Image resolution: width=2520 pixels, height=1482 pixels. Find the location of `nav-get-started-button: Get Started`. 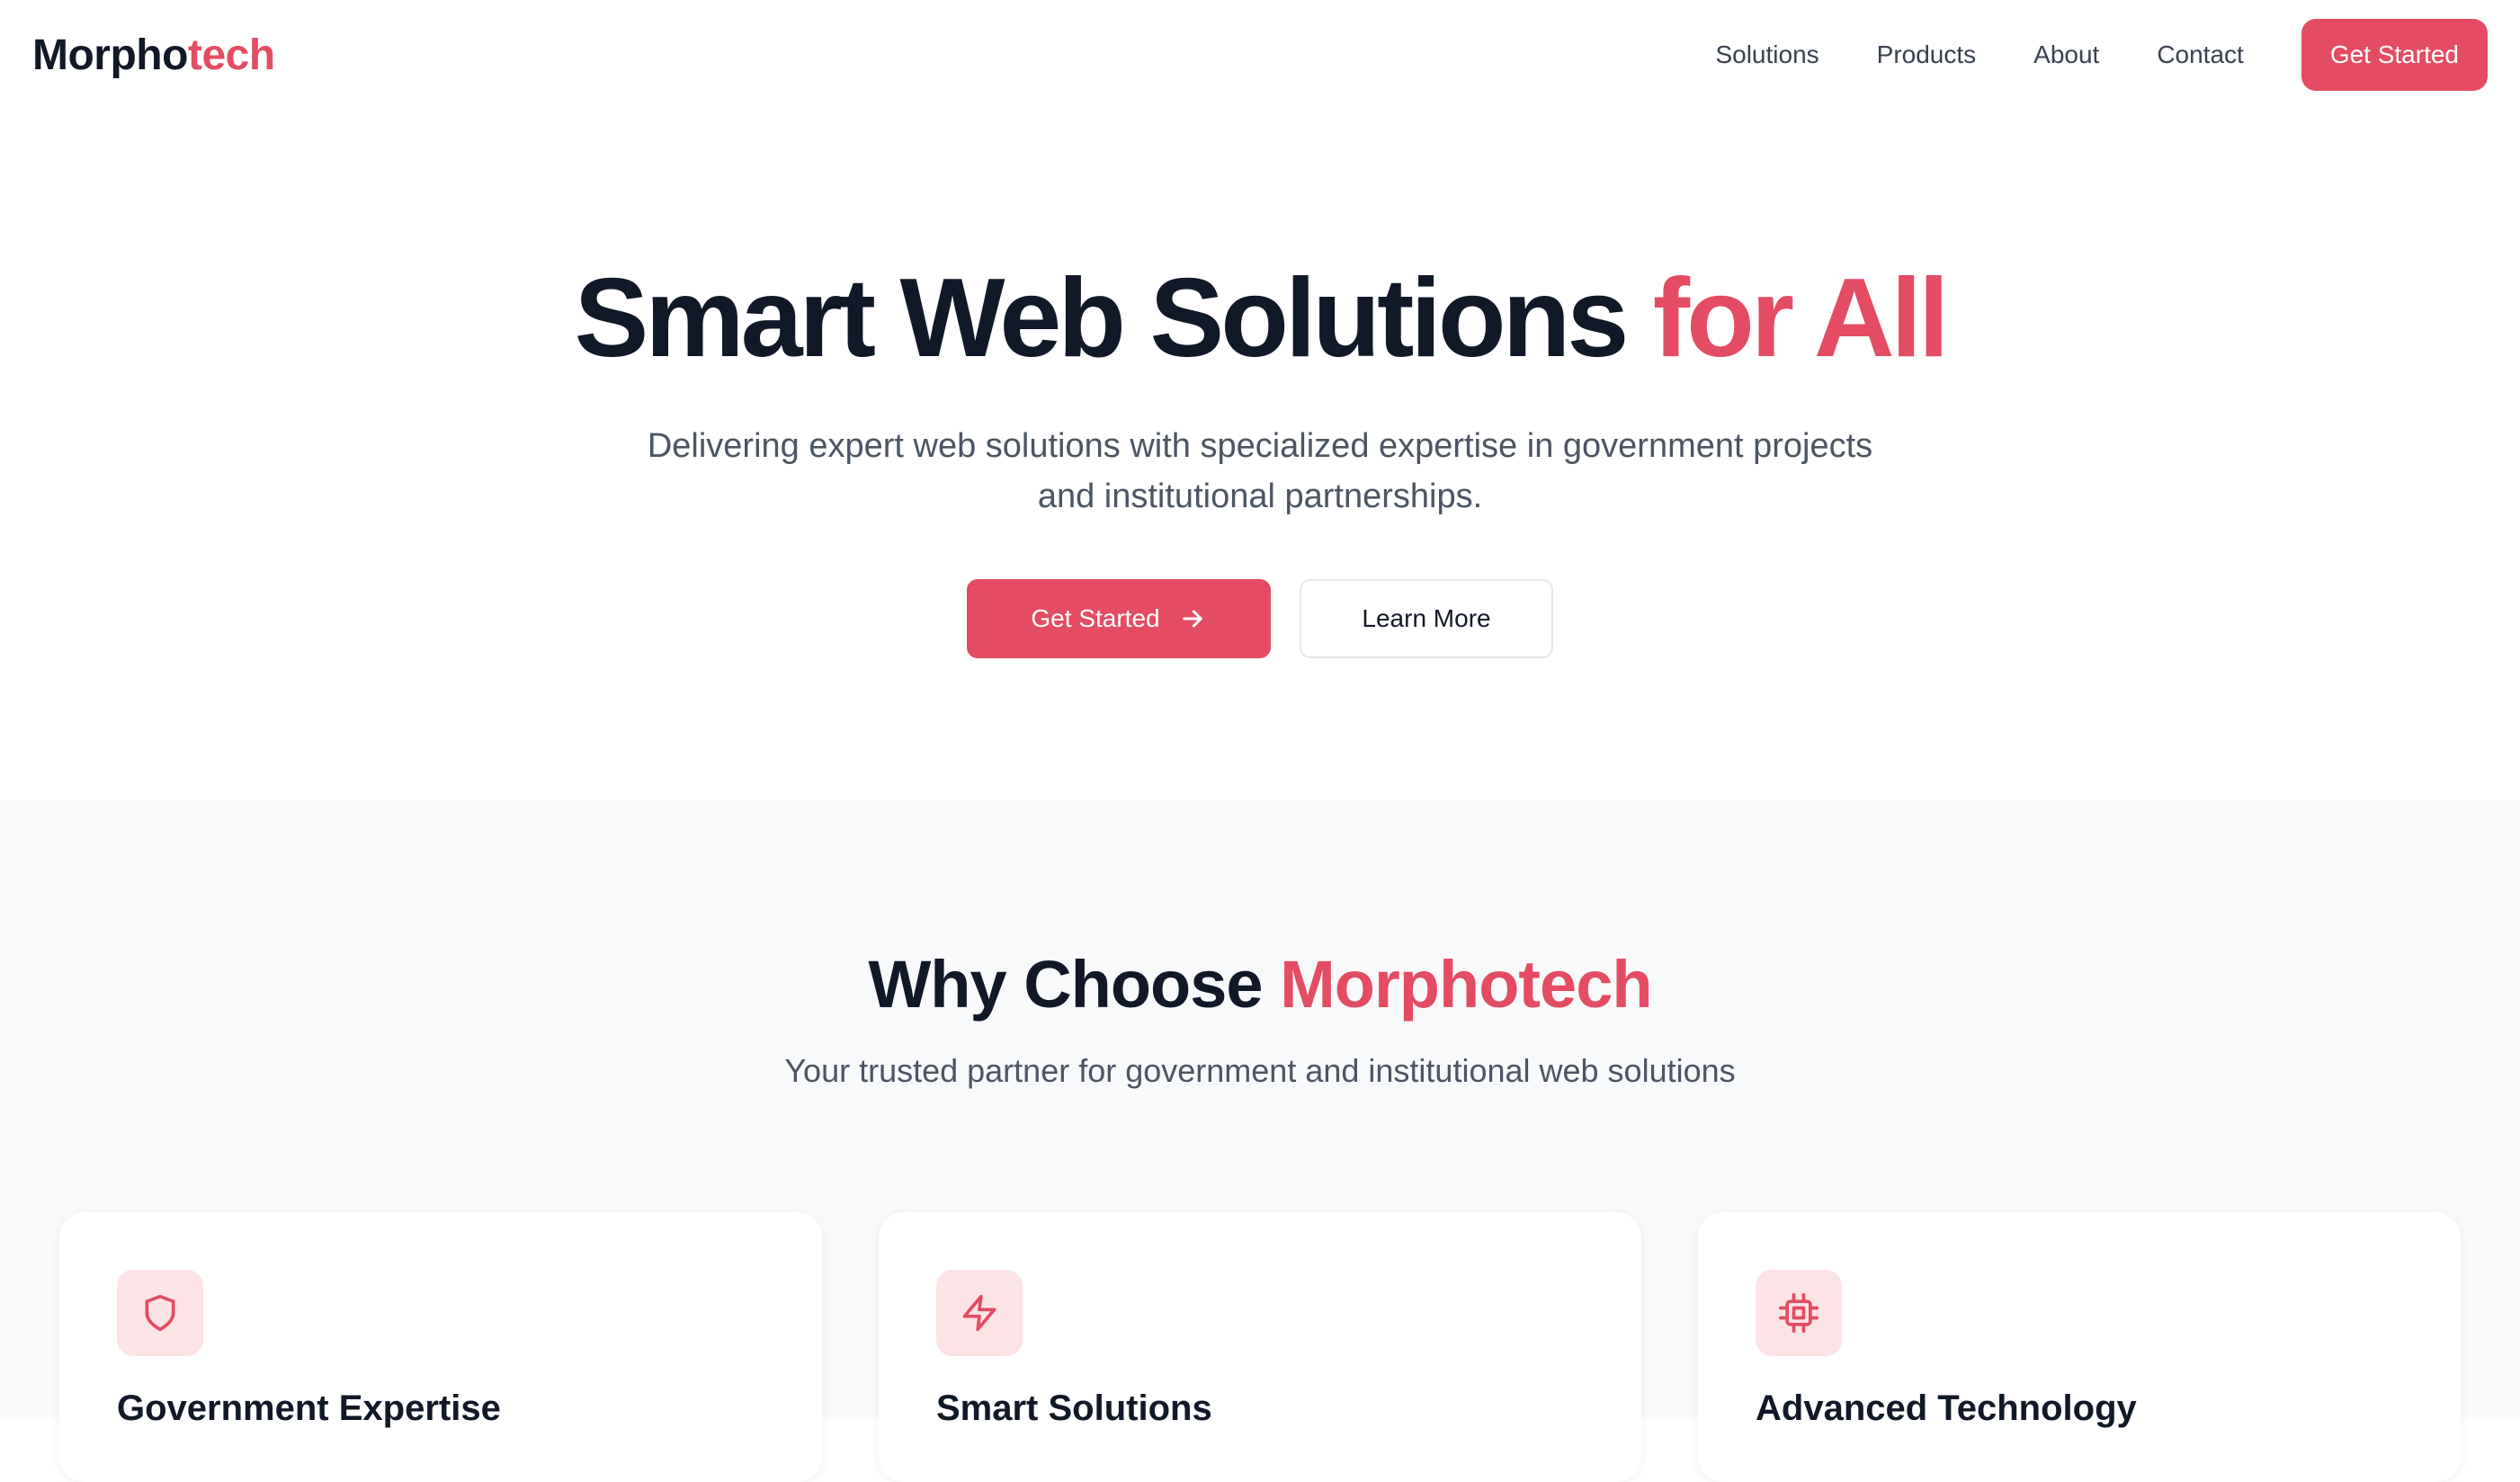

nav-get-started-button: Get Started is located at coordinates (2394, 55).